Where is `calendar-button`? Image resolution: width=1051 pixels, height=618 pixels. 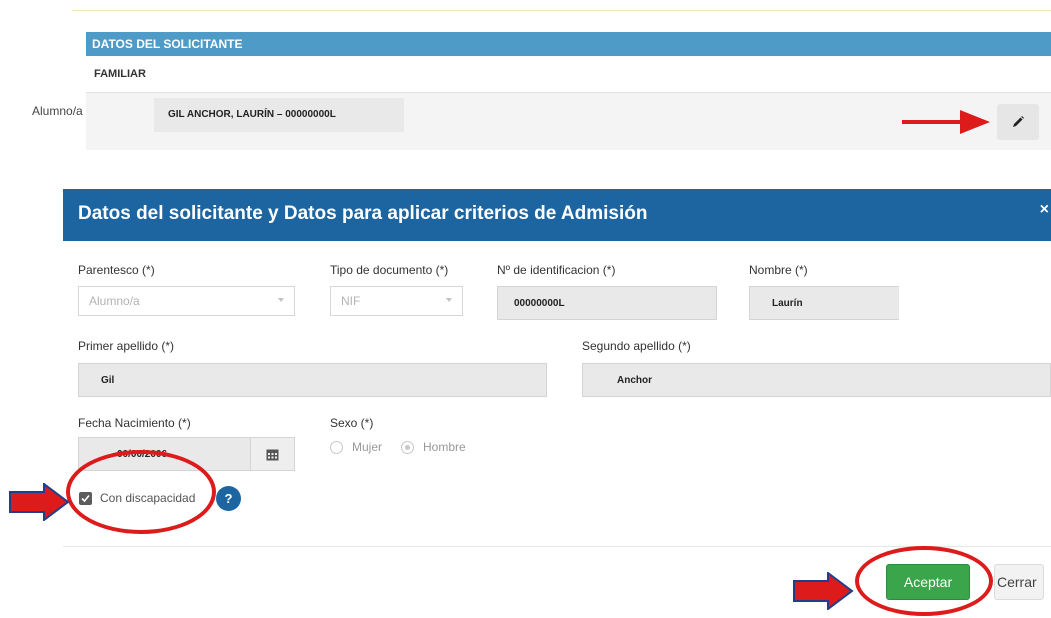 calendar-button is located at coordinates (272, 454).